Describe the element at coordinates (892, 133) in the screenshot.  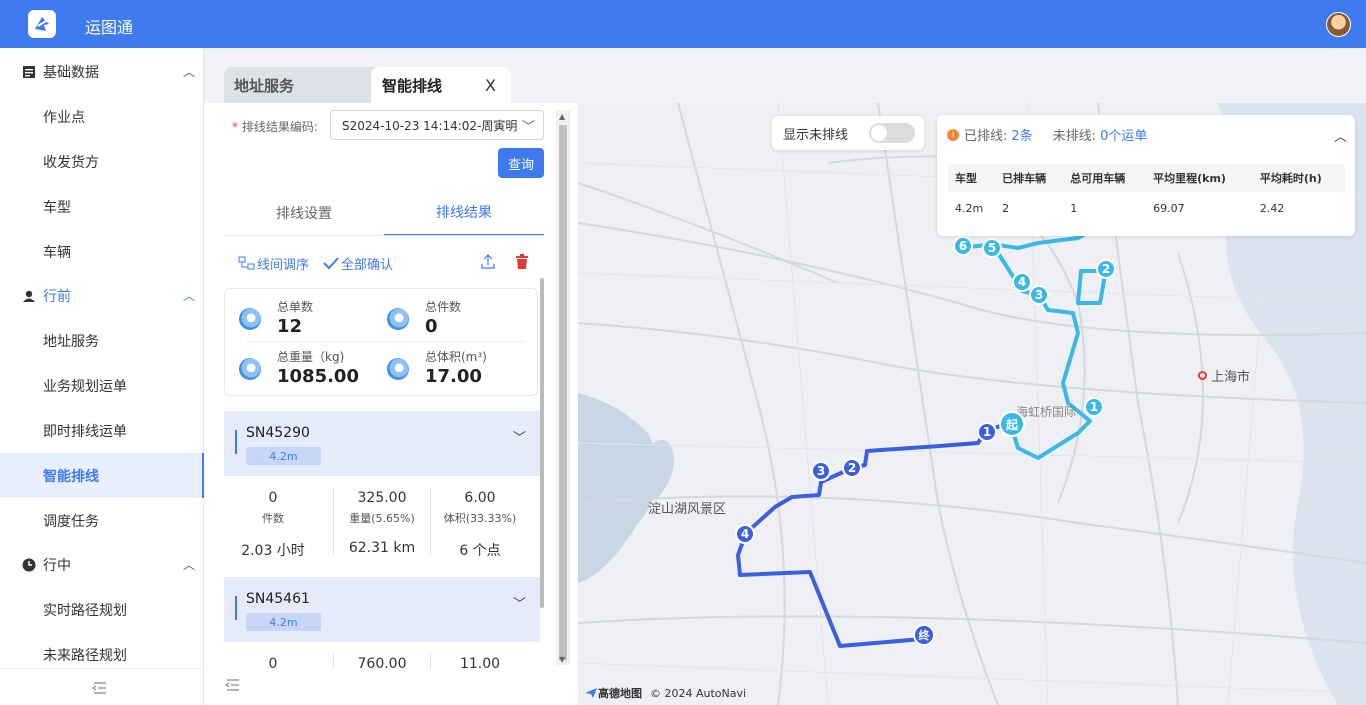
I see `show-unrouted-switch` at that location.